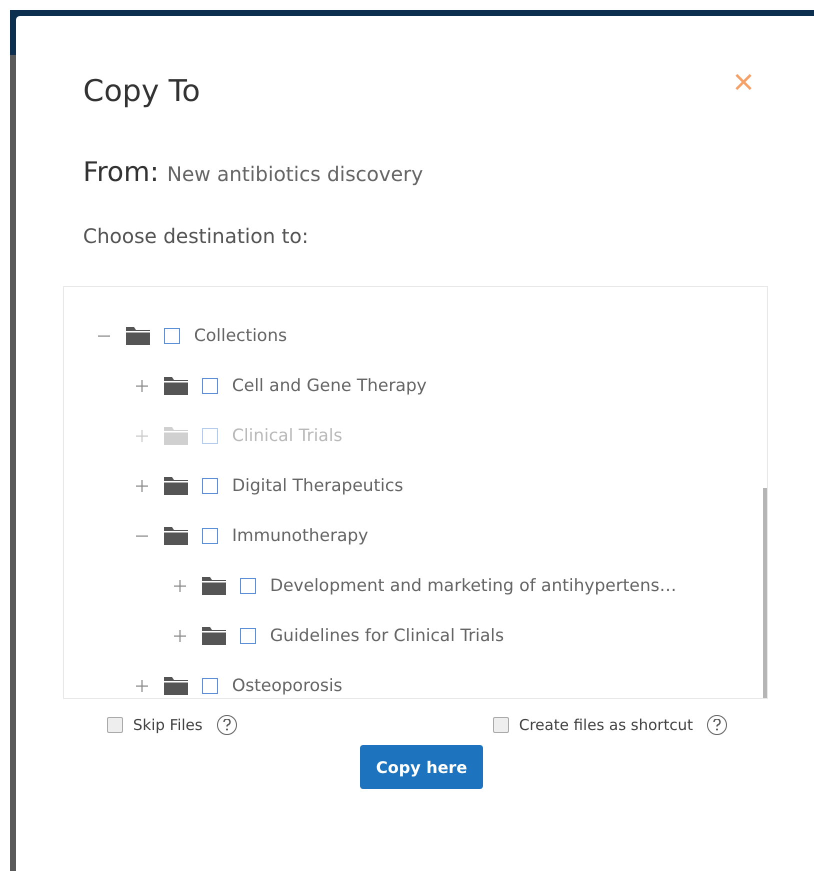  I want to click on prompt-text: Choose destination to:, so click(196, 236).